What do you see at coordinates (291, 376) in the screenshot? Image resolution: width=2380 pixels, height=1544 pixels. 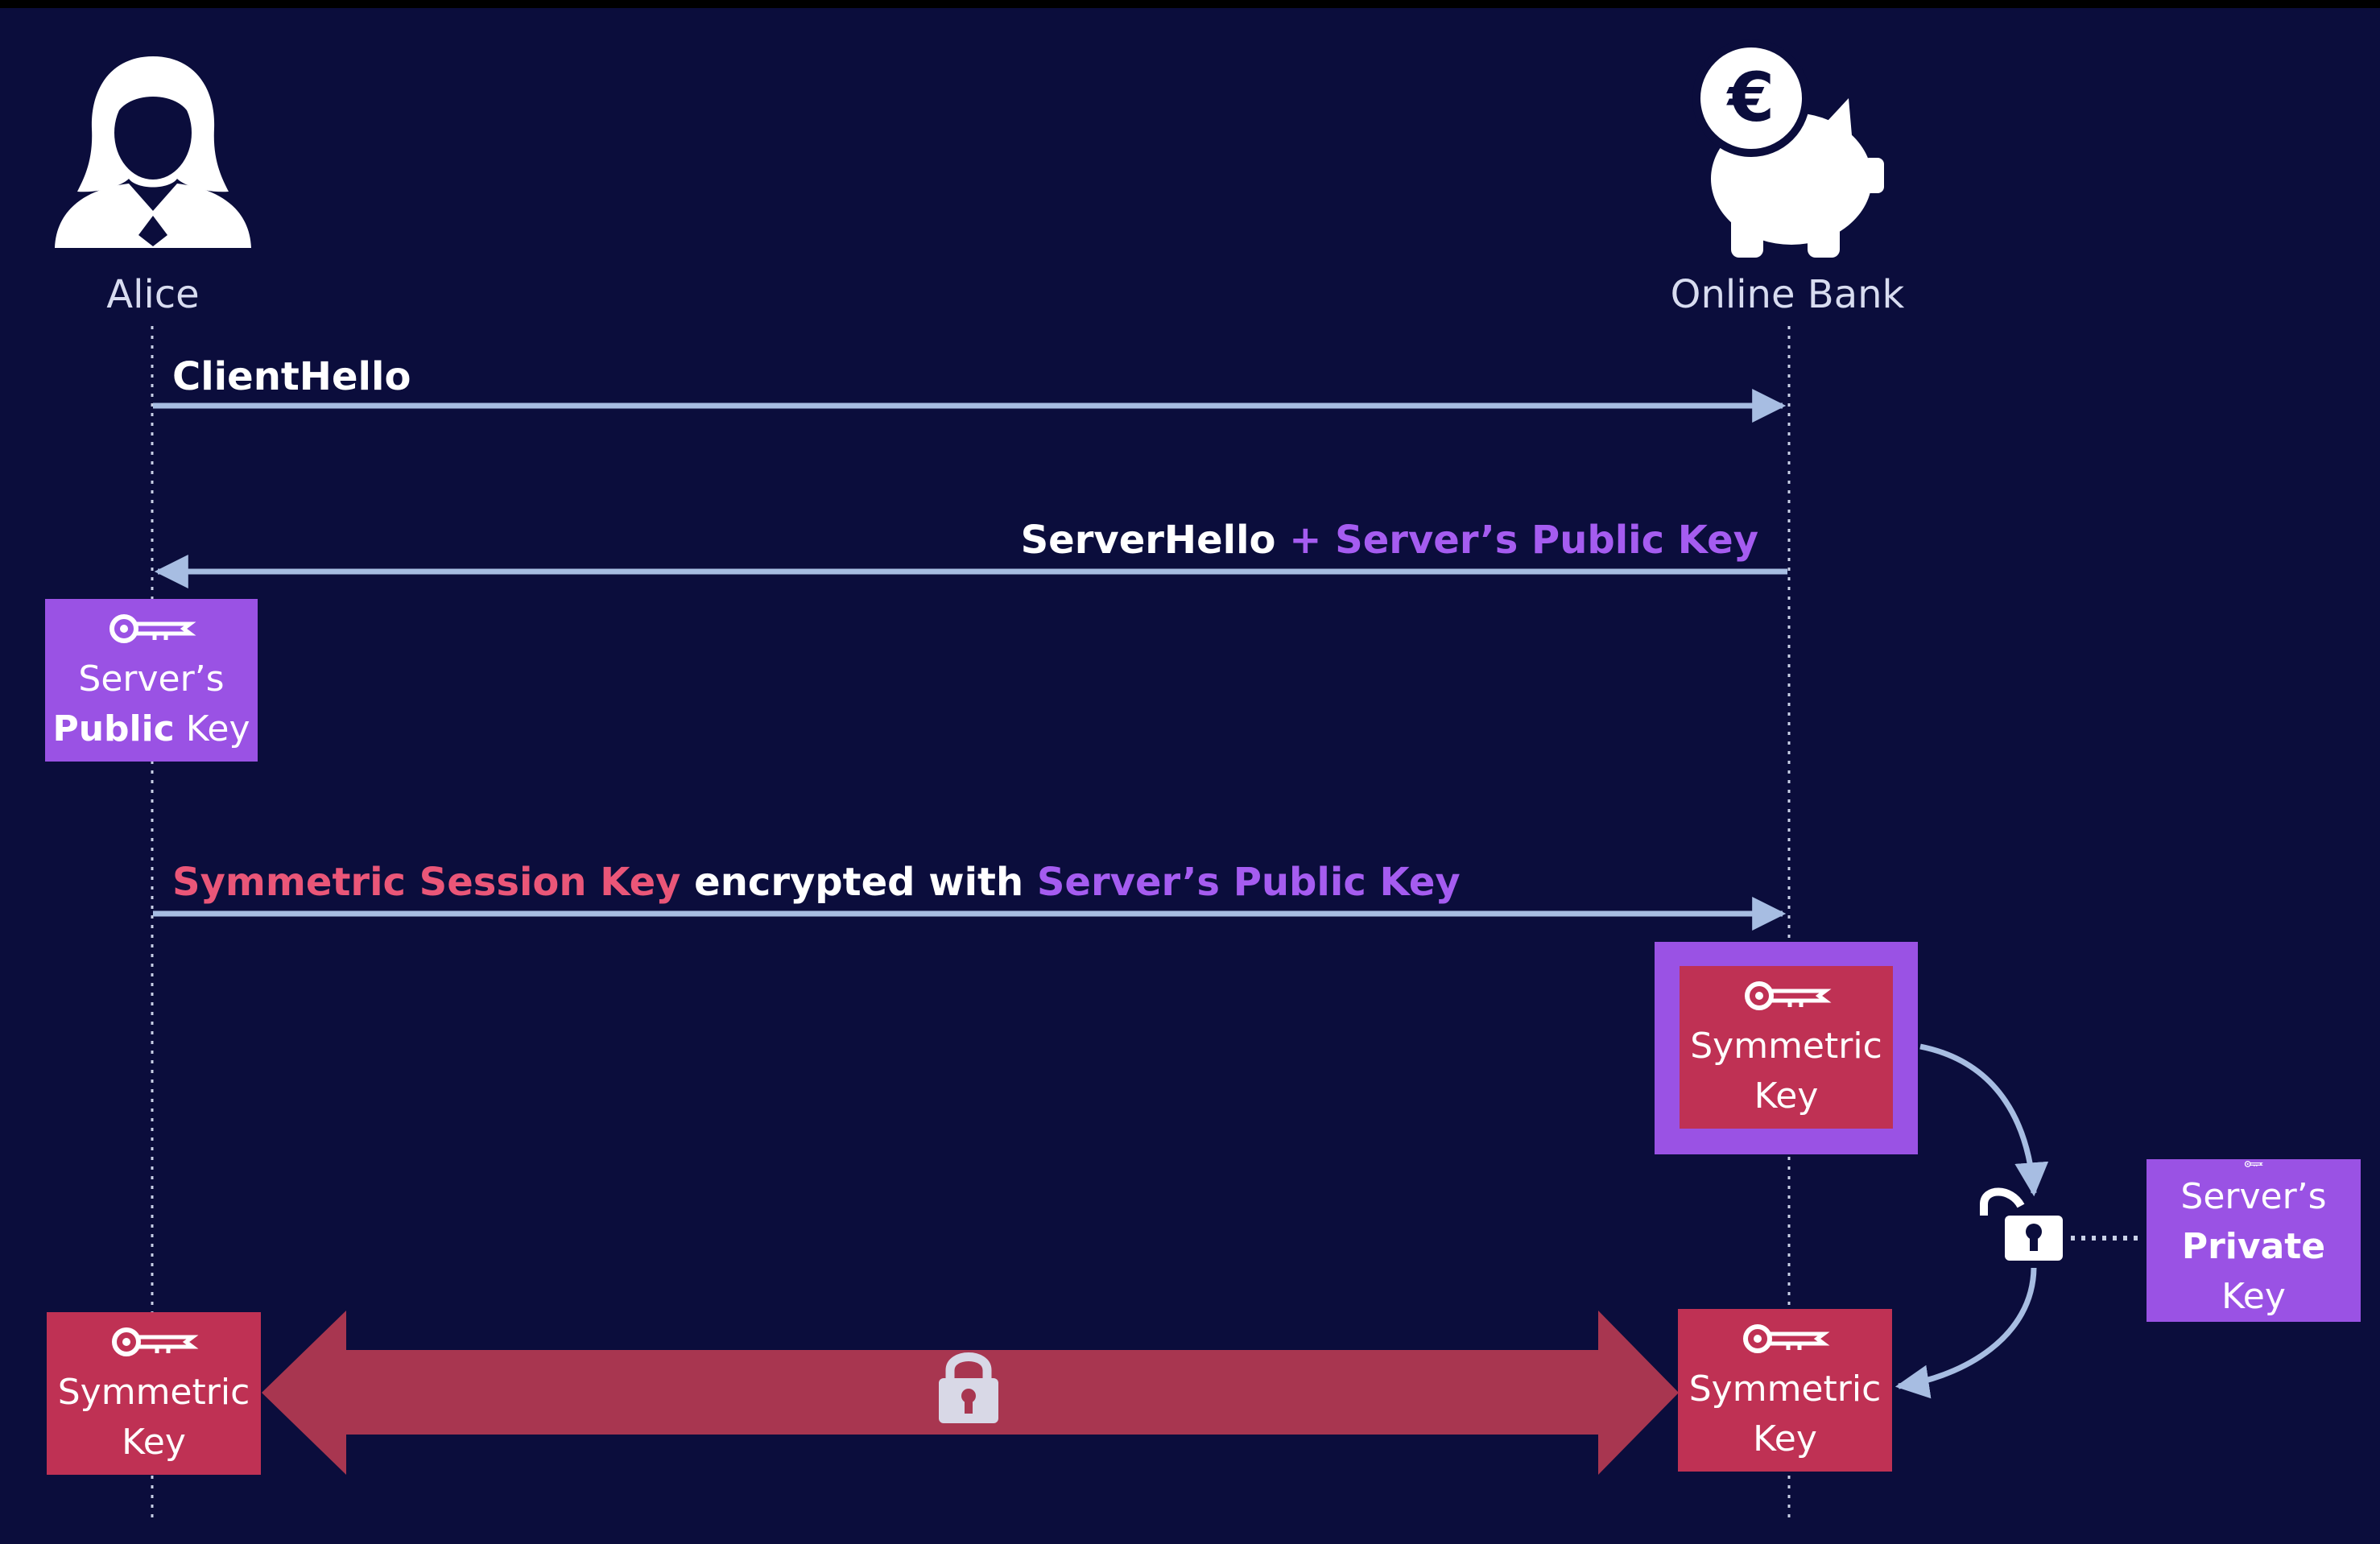 I see `client-hello-label: ClientHello` at bounding box center [291, 376].